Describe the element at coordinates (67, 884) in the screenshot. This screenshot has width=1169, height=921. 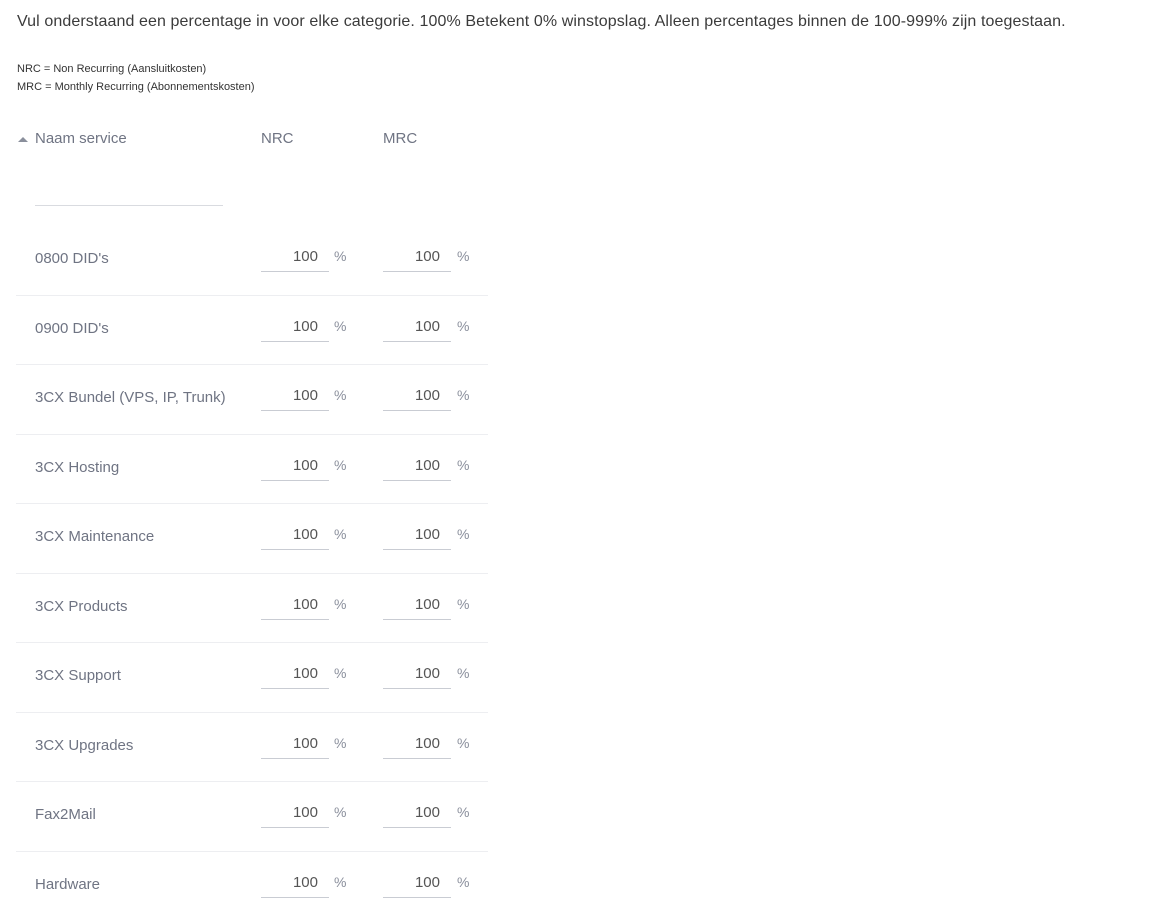
I see `service-name: Hardware` at that location.